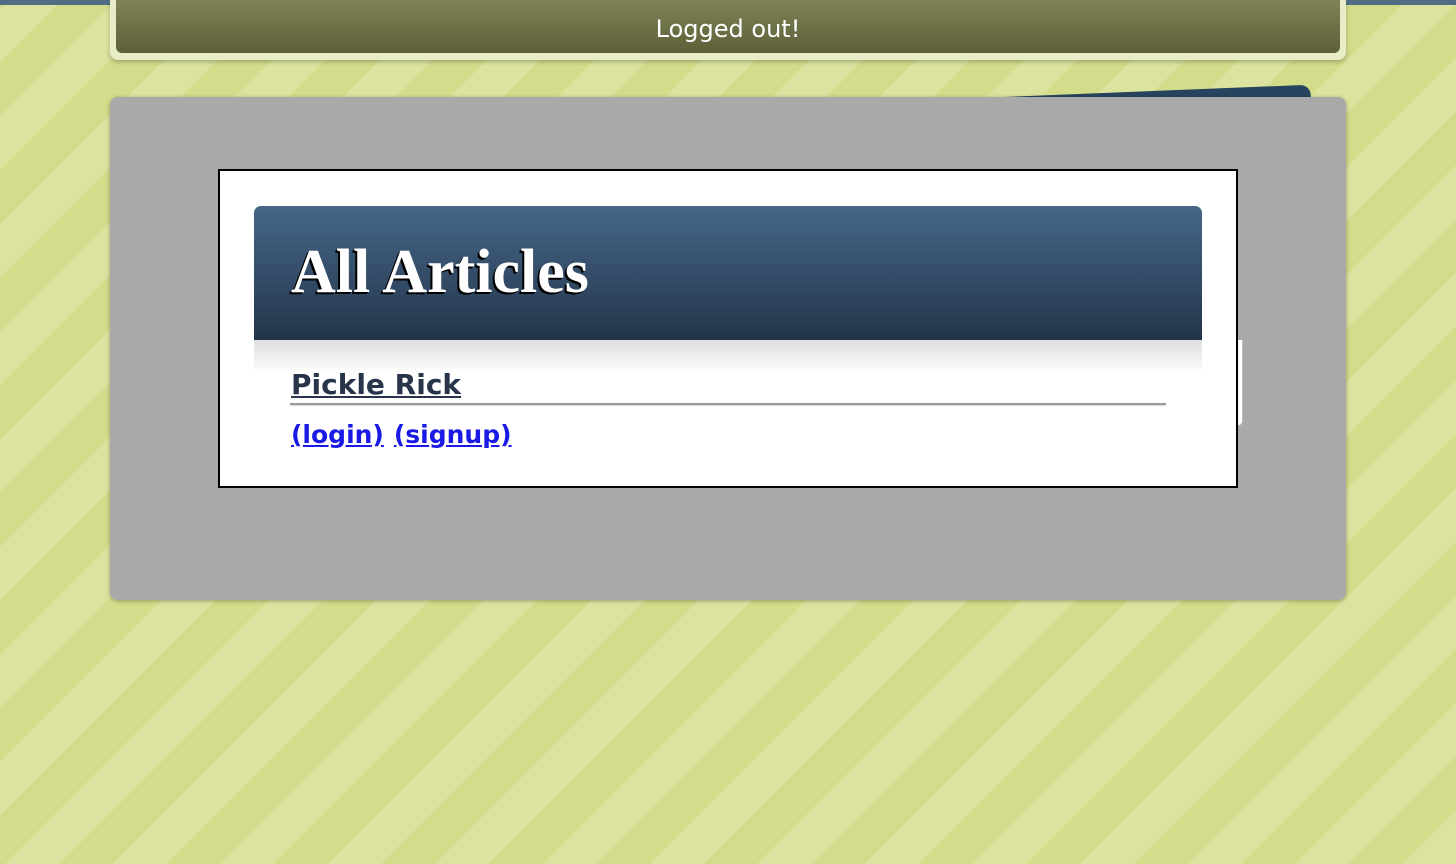  What do you see at coordinates (376, 385) in the screenshot?
I see `article-title-link: Pickle Rick` at bounding box center [376, 385].